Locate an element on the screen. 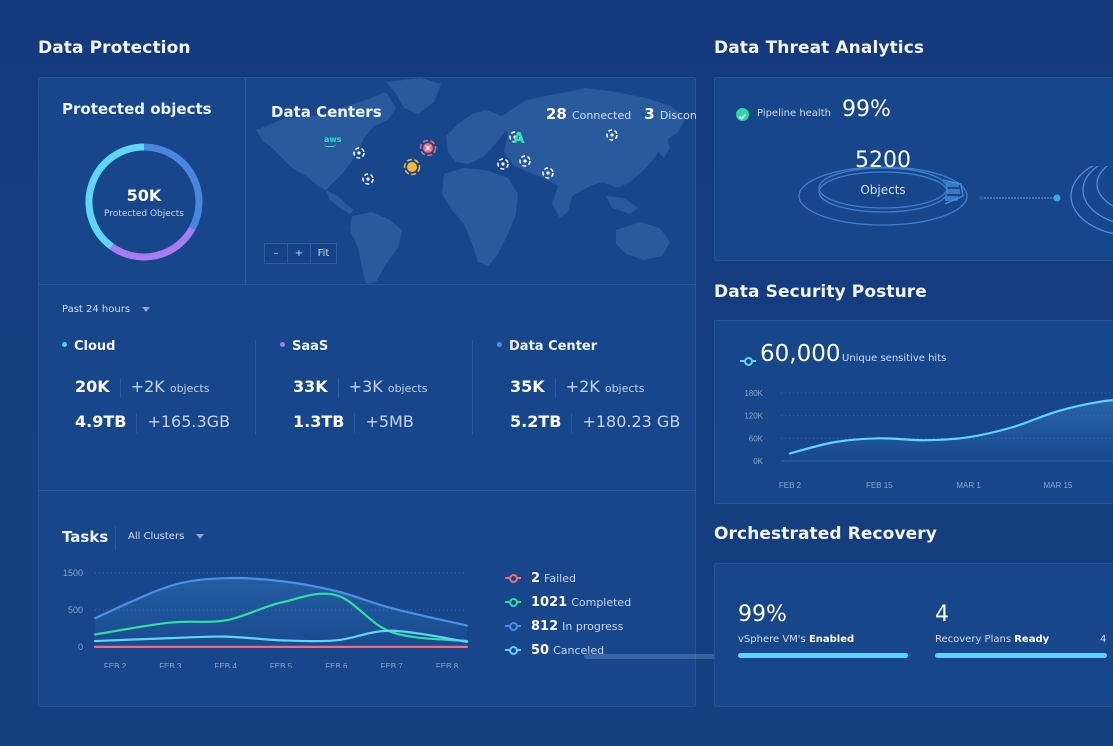 The image size is (1113, 746). security-posture-title: Data Security Posture is located at coordinates (820, 292).